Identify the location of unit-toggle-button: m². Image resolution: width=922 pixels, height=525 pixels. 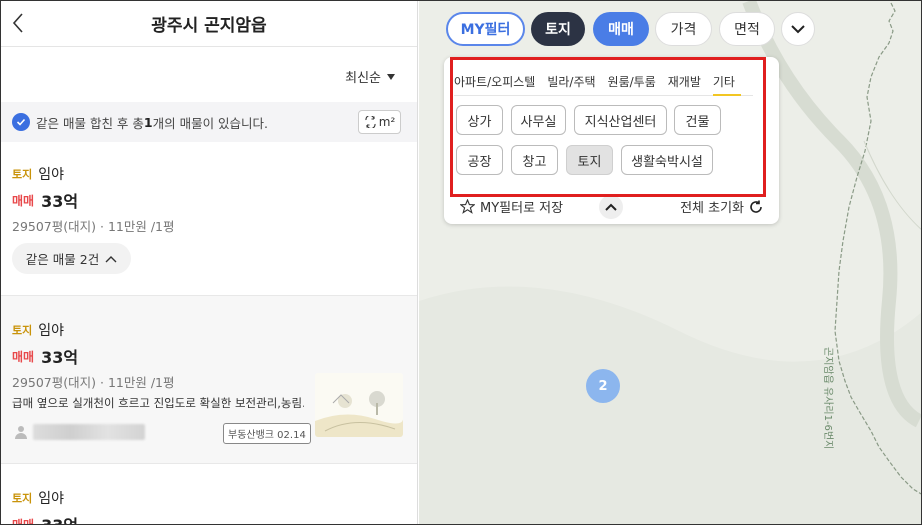
(379, 122).